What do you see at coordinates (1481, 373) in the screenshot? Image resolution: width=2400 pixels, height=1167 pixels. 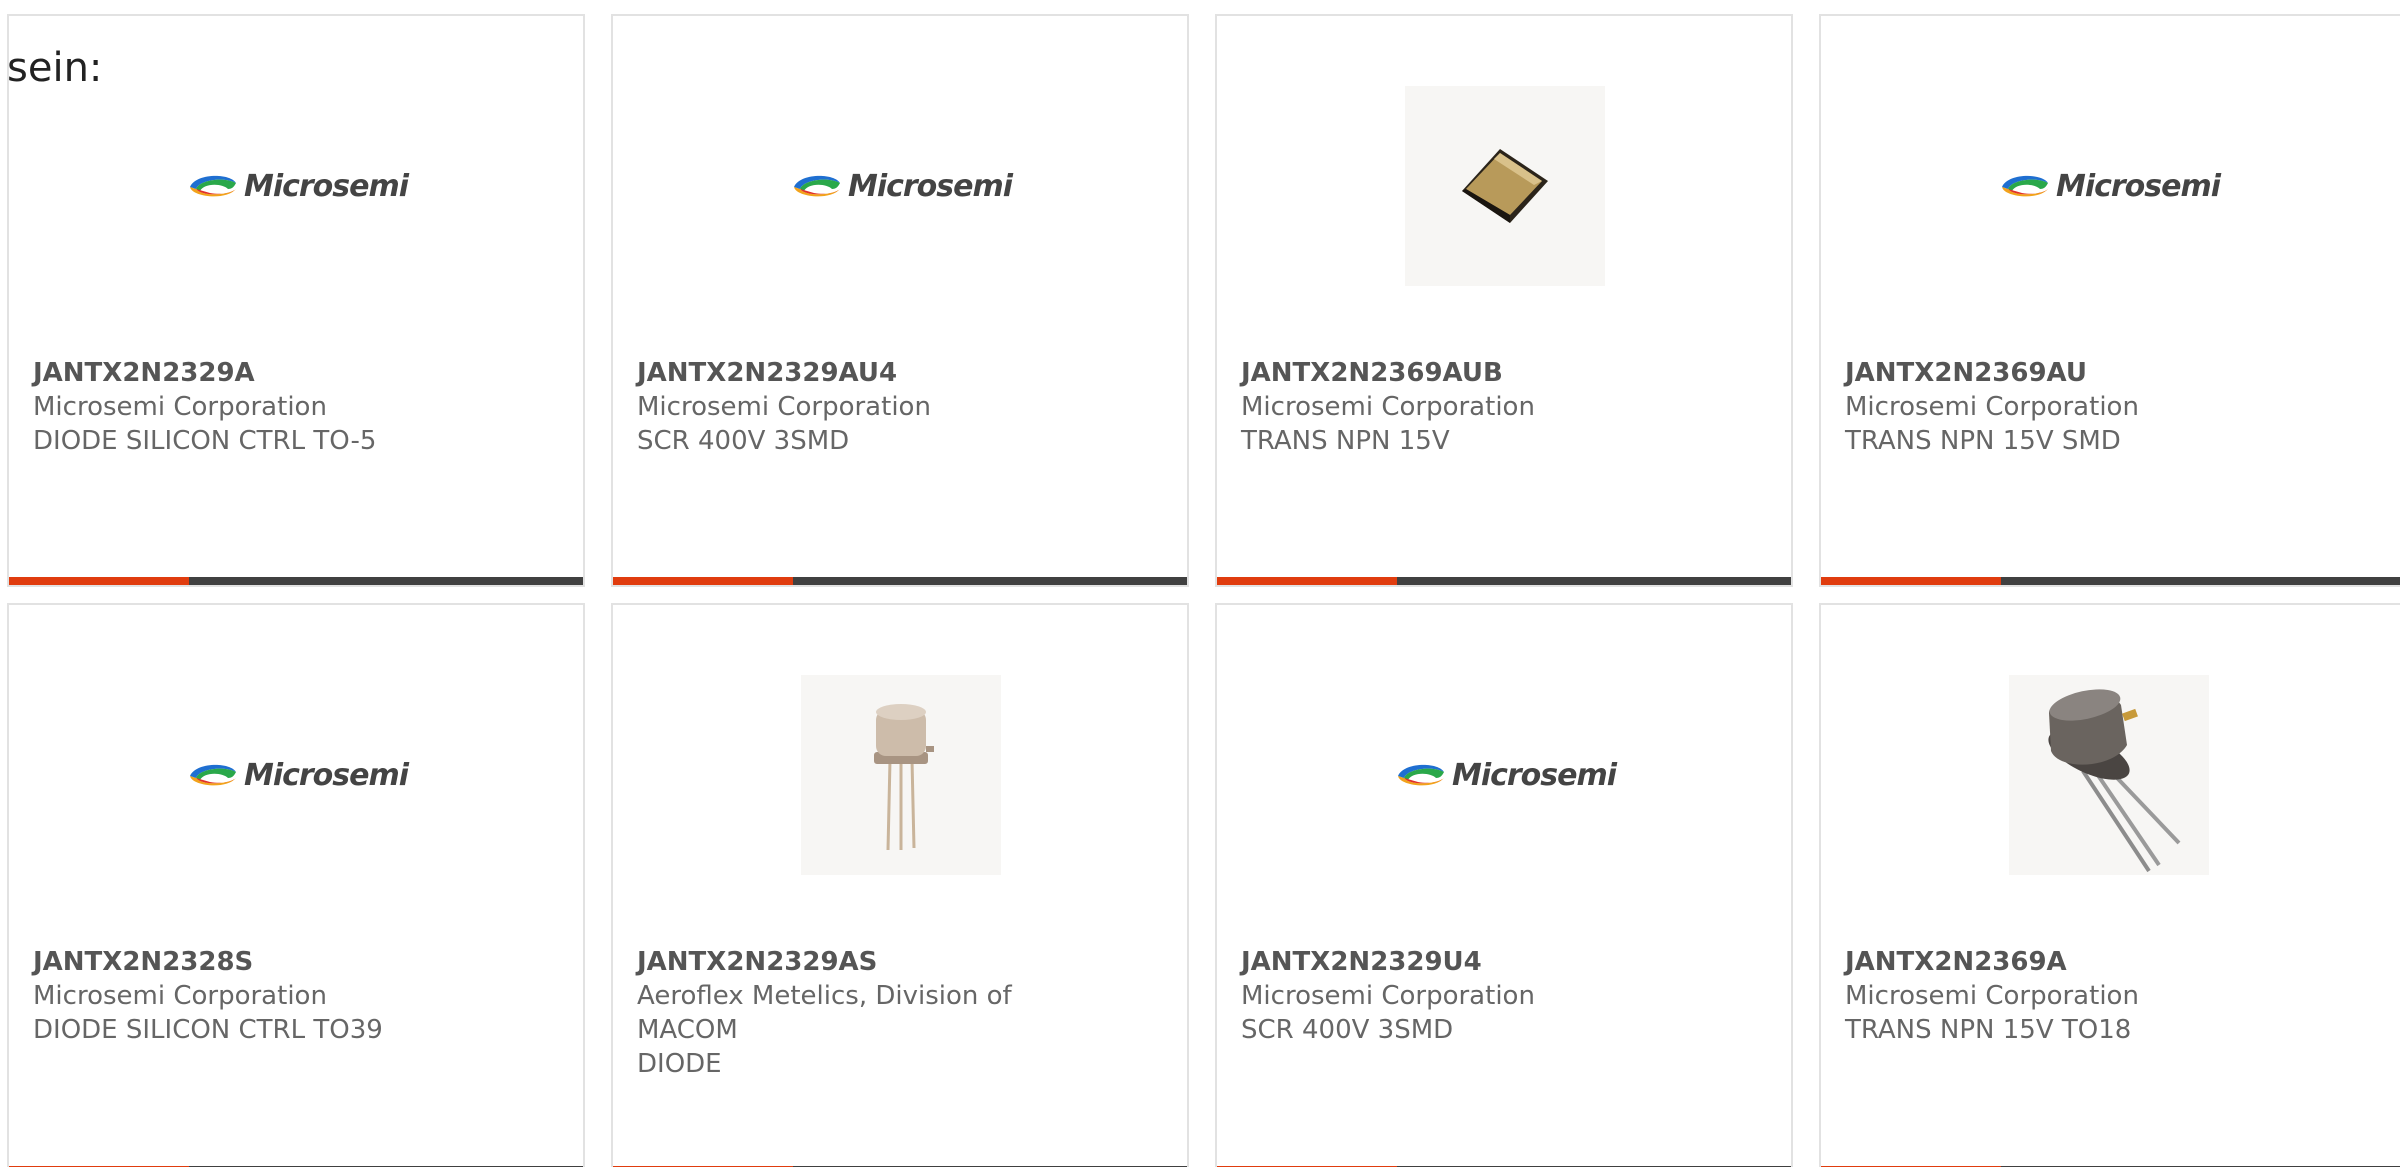 I see `part-number-link: JANTX2N2369AUB` at bounding box center [1481, 373].